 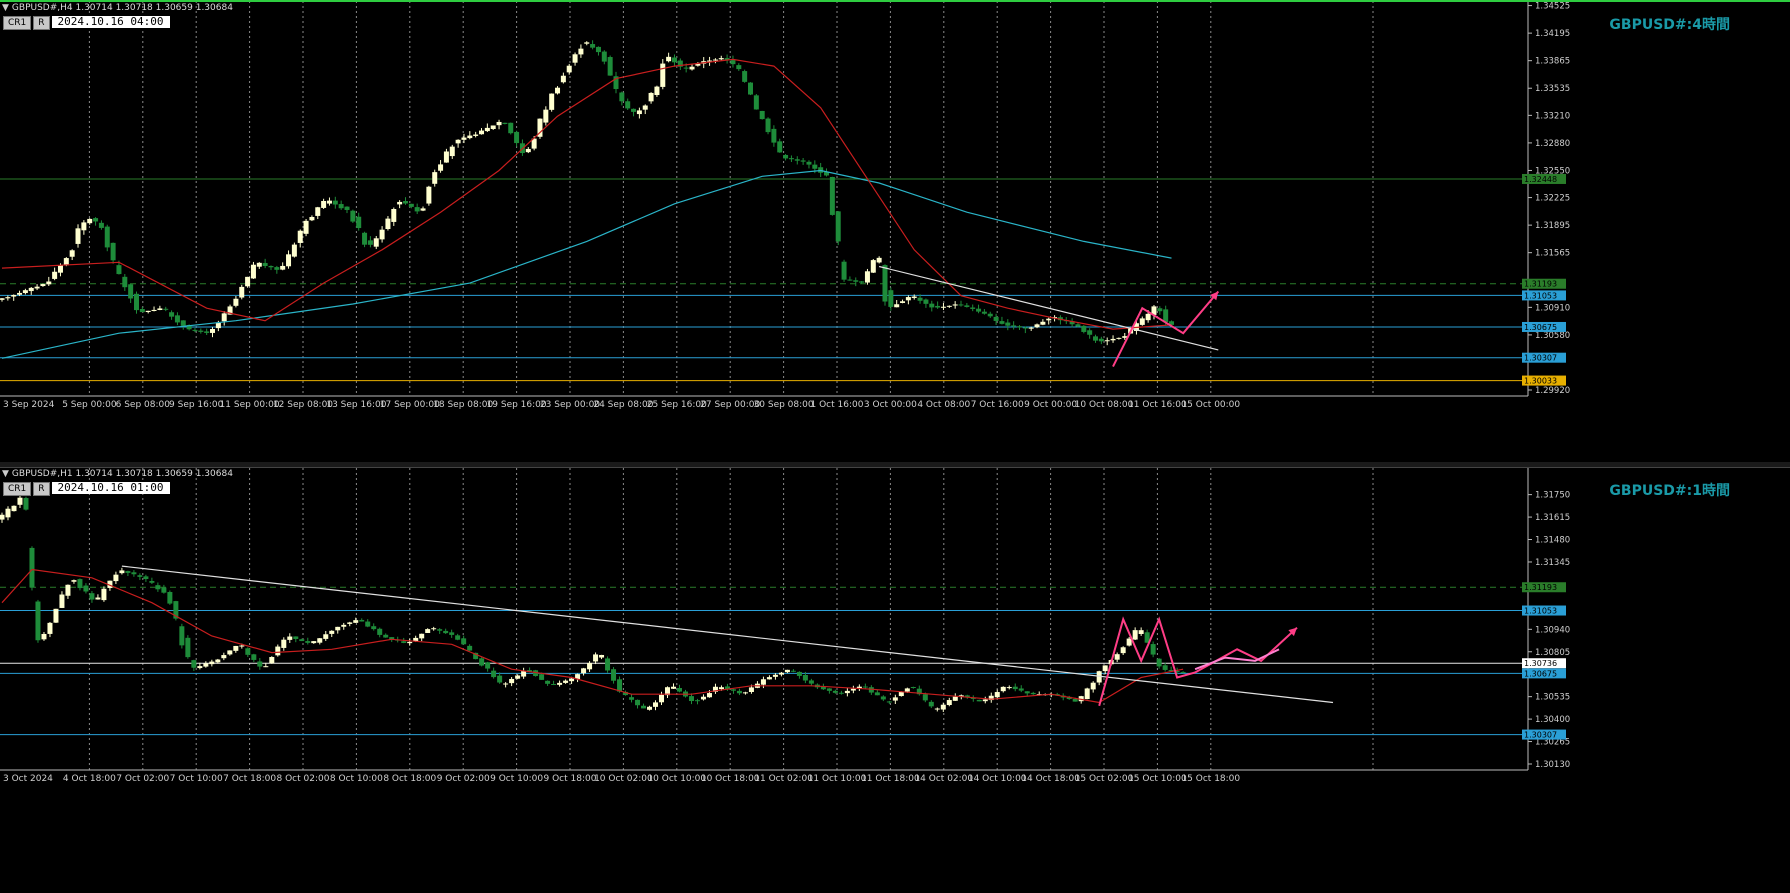 What do you see at coordinates (783, 779) in the screenshot?
I see `x-tick-label: 11 Oct 02:00` at bounding box center [783, 779].